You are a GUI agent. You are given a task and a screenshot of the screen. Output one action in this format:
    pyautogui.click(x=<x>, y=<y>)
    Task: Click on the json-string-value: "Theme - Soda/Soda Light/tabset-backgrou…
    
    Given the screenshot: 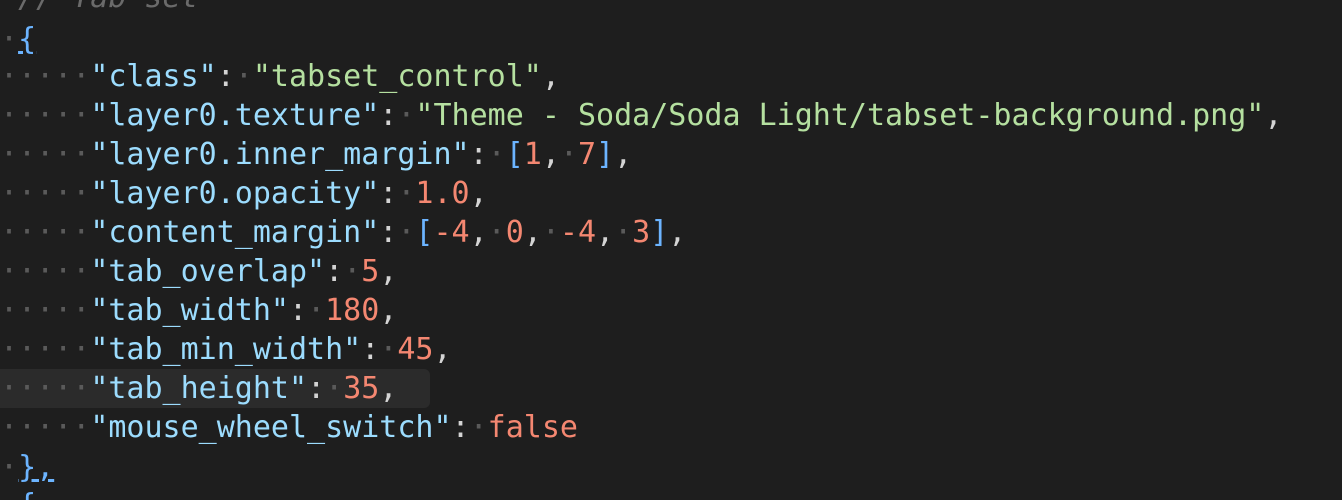 What is the action you would take?
    pyautogui.click(x=840, y=115)
    